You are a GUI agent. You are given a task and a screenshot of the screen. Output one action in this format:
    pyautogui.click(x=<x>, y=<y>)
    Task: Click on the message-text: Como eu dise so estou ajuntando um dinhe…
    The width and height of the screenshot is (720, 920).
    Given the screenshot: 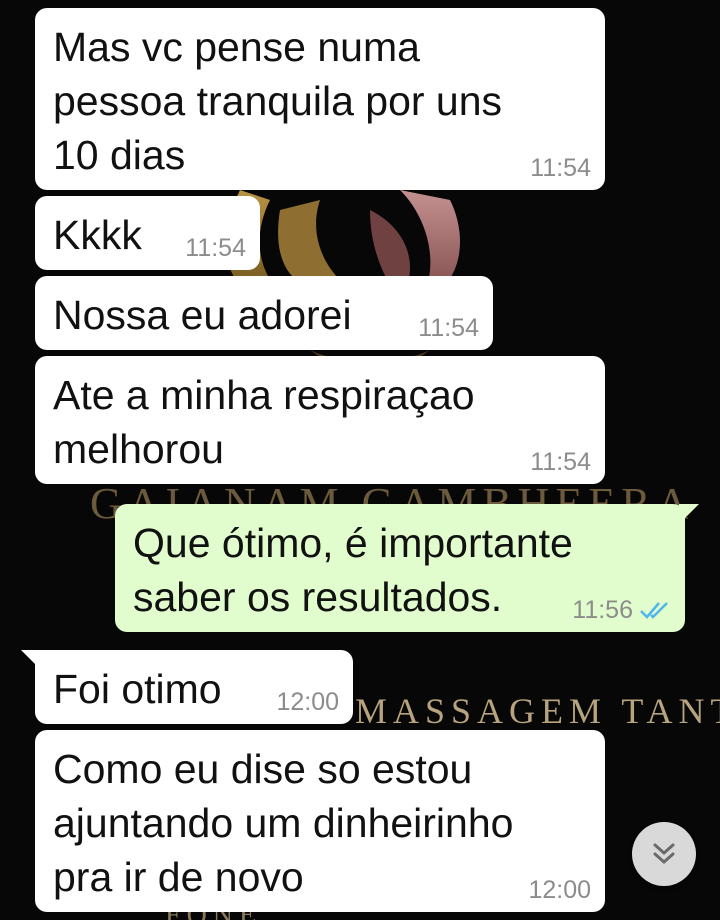 What is the action you would take?
    pyautogui.click(x=283, y=823)
    